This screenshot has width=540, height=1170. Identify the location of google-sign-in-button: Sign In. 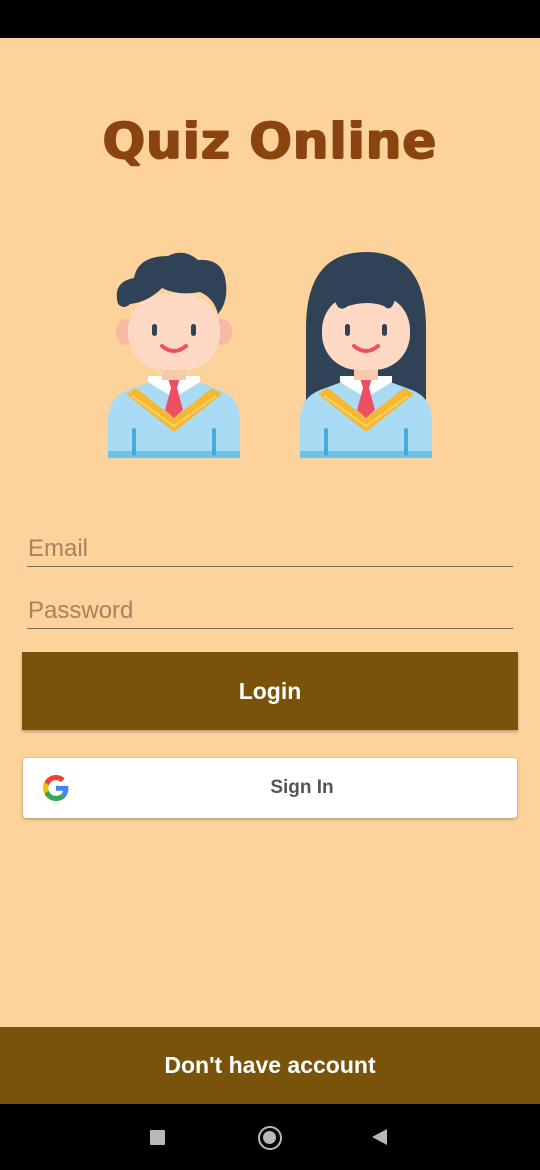
(270, 788).